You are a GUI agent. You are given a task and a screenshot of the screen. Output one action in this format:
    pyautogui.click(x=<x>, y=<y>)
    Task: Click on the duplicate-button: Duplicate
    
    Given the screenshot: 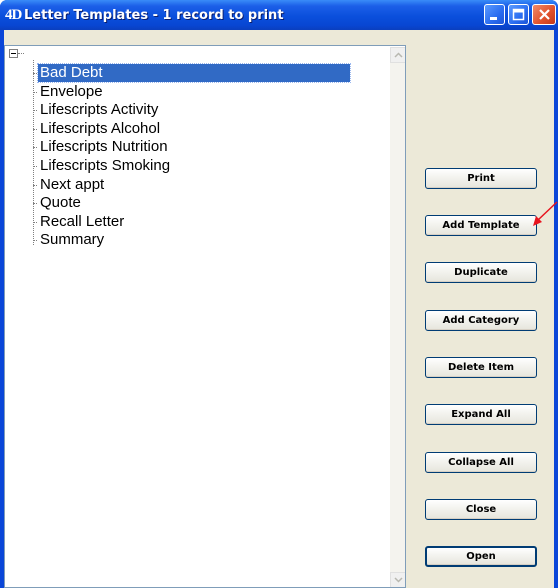 What is the action you would take?
    pyautogui.click(x=481, y=272)
    